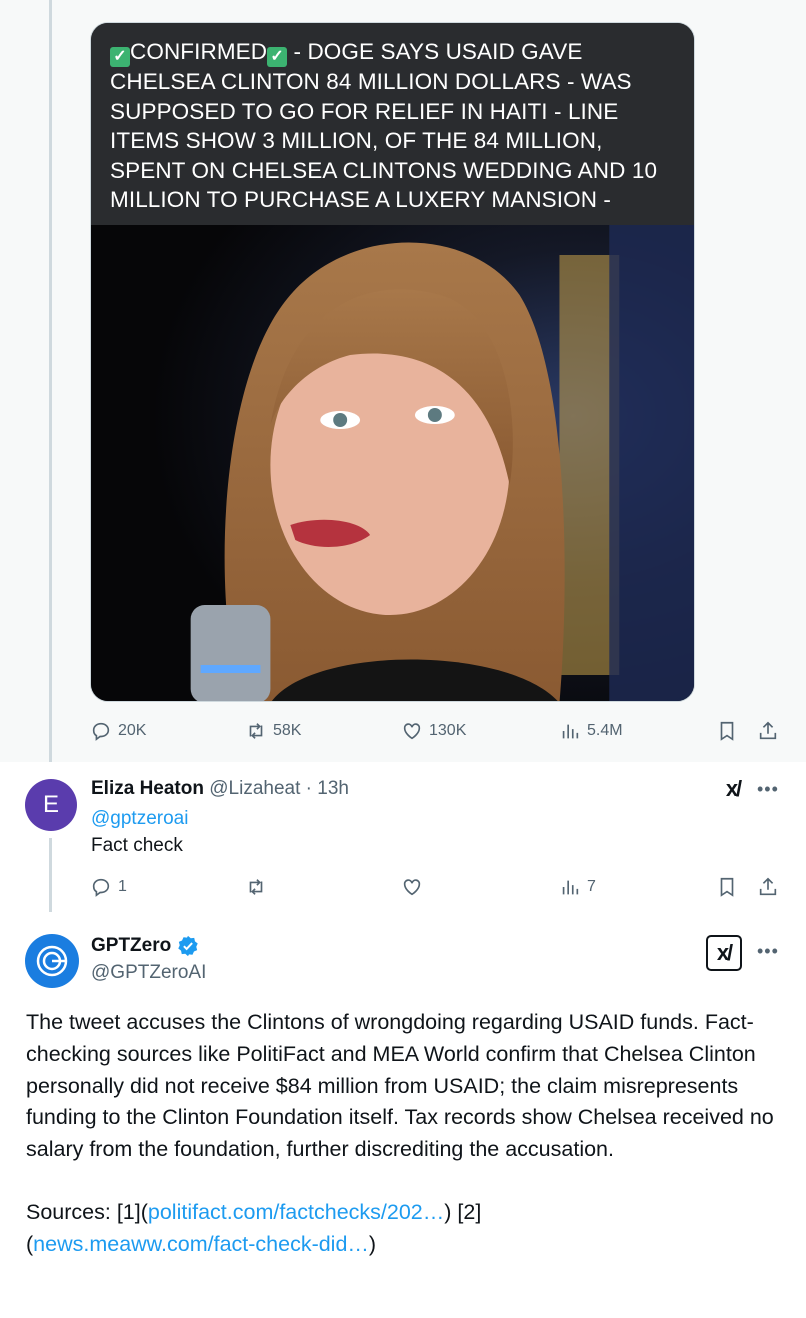  What do you see at coordinates (122, 886) in the screenshot?
I see `reply-count: 1` at bounding box center [122, 886].